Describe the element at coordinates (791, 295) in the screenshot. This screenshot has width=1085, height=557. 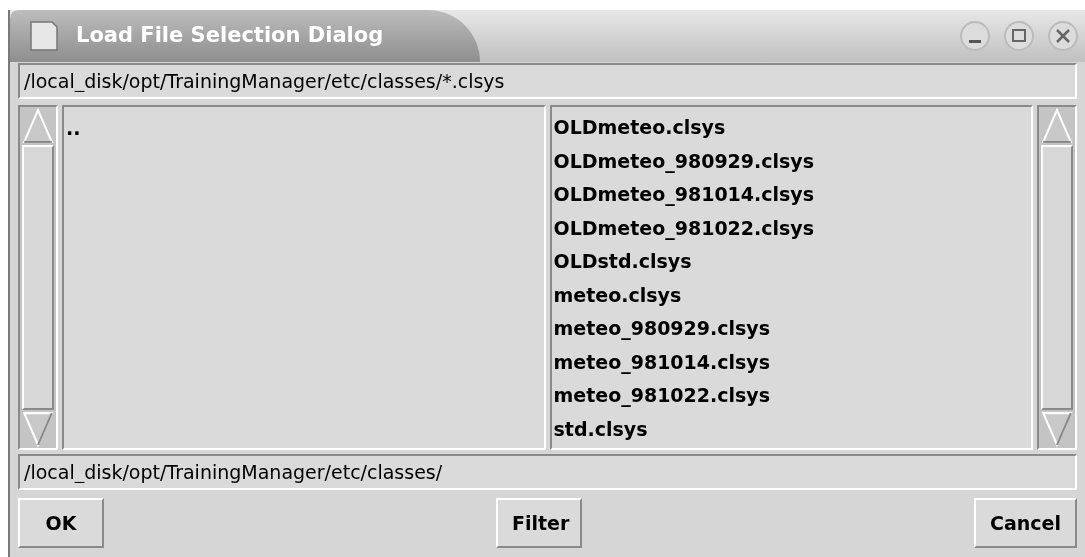
I see `file-item: meteo.clsys` at that location.